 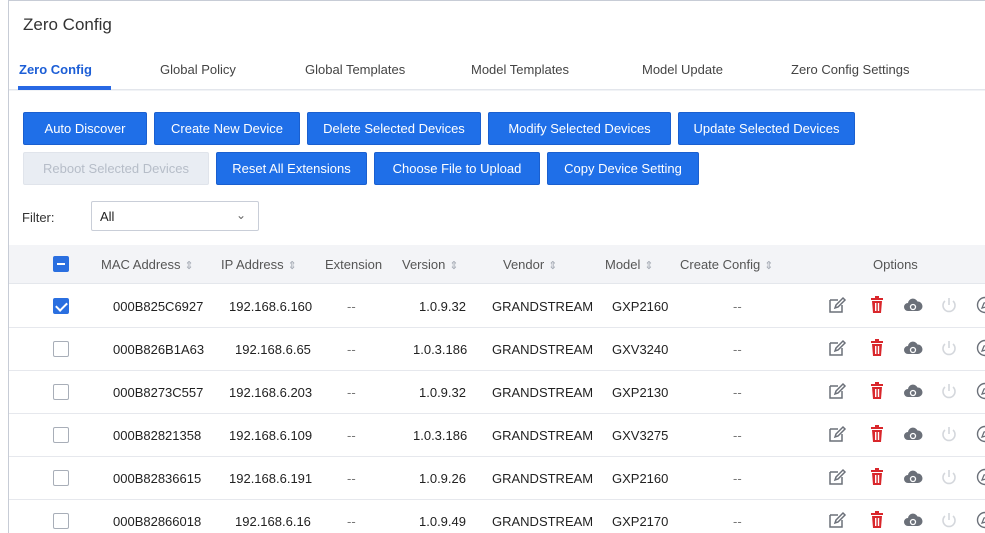 What do you see at coordinates (85, 128) in the screenshot?
I see `auto-discover-button: Auto Discover` at bounding box center [85, 128].